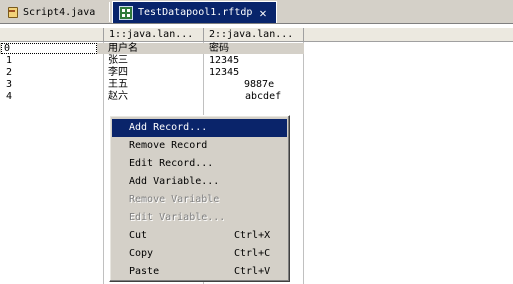  What do you see at coordinates (49, 48) in the screenshot?
I see `row-index: 0` at bounding box center [49, 48].